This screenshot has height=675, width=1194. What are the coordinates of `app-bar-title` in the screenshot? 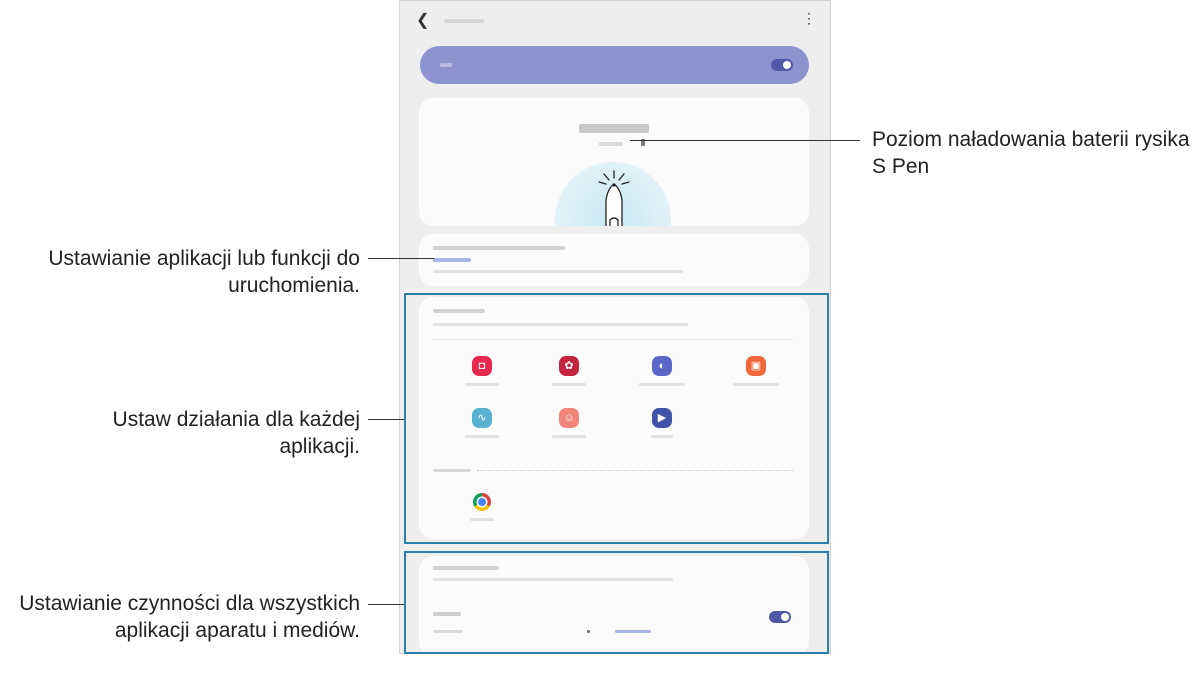 It's located at (464, 21).